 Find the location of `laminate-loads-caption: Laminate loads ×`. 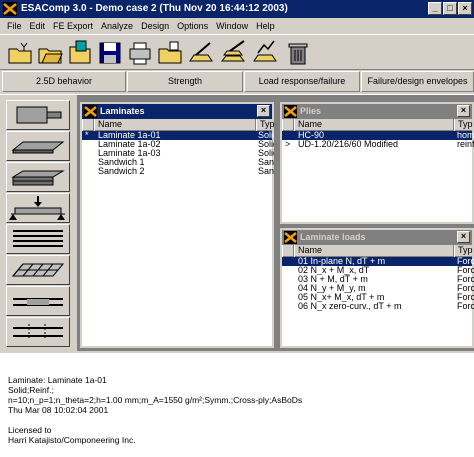

laminate-loads-caption: Laminate loads × is located at coordinates (377, 237).